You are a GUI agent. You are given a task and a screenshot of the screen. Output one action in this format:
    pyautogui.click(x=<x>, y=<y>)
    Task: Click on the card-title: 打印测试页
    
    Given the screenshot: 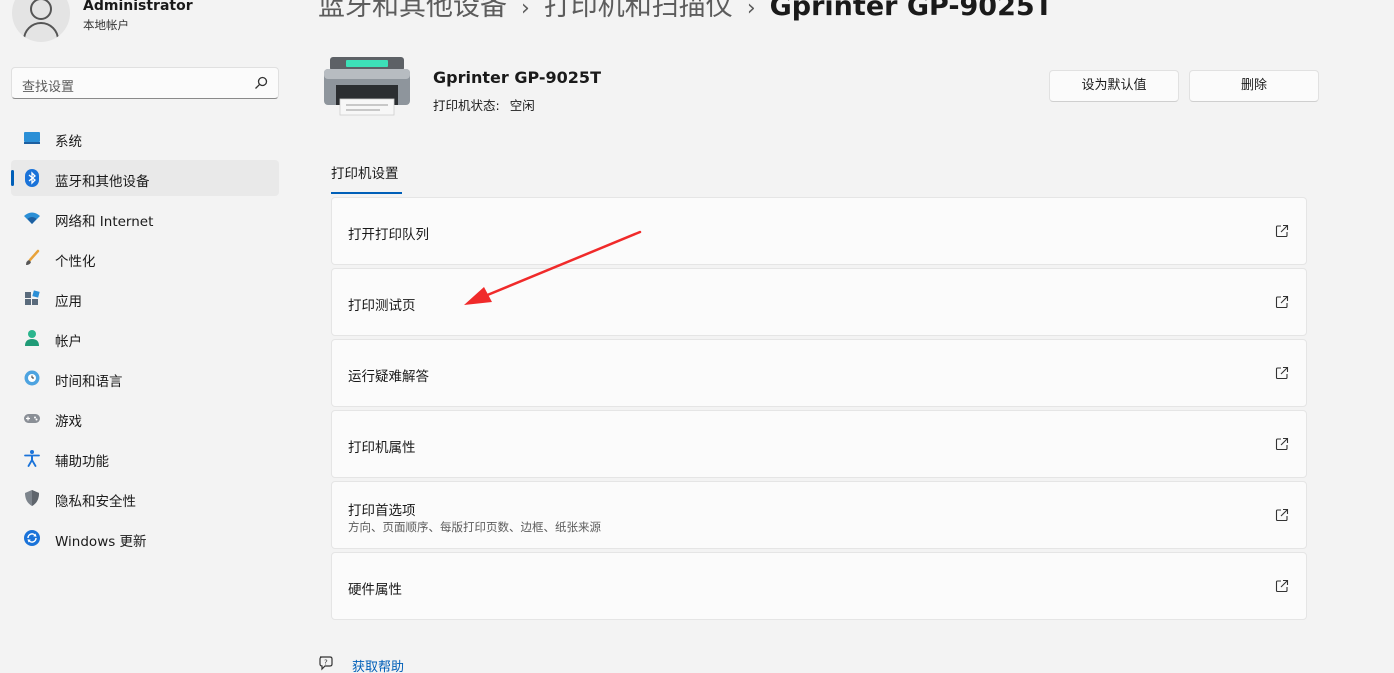 What is the action you would take?
    pyautogui.click(x=382, y=306)
    